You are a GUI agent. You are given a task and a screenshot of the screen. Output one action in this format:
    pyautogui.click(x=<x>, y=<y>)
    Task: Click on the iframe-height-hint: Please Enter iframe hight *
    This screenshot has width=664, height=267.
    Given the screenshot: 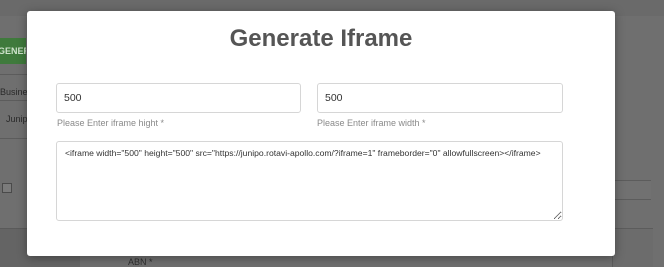 What is the action you would take?
    pyautogui.click(x=111, y=123)
    